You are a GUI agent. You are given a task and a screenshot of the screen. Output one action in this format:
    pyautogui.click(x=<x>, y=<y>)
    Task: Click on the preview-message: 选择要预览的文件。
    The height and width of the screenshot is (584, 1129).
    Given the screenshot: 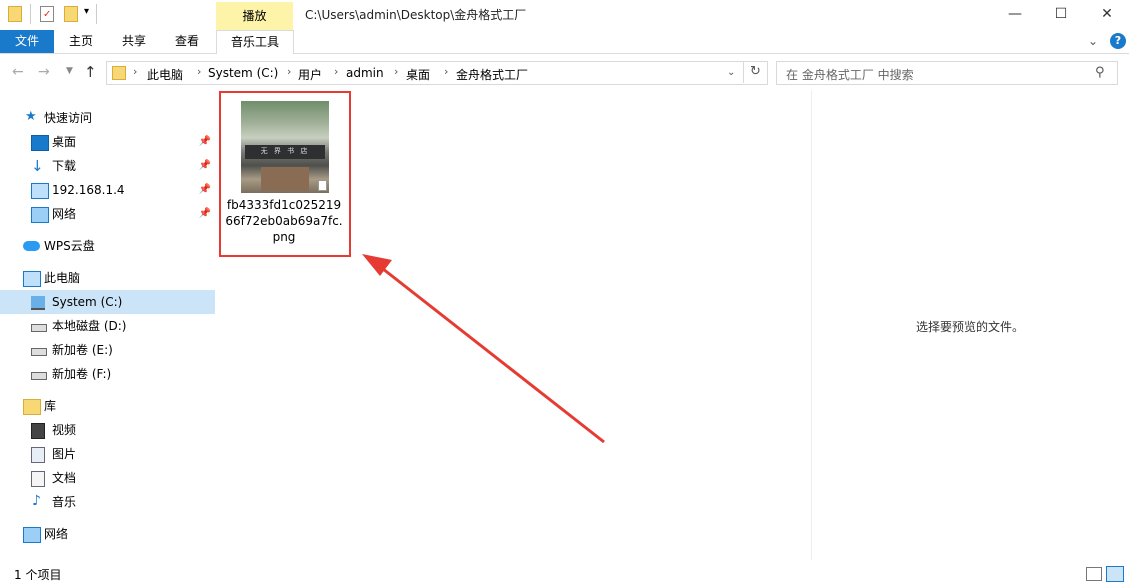 What is the action you would take?
    pyautogui.click(x=969, y=327)
    